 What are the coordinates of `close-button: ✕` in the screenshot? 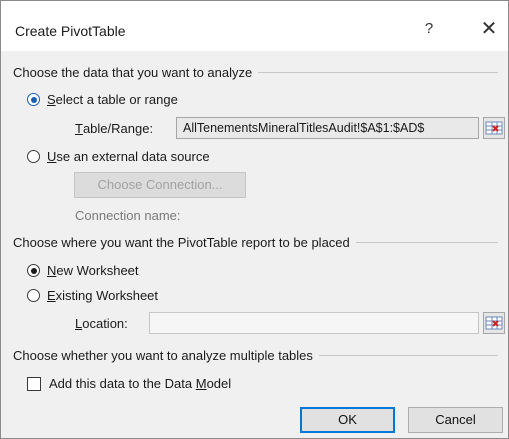 It's located at (489, 29).